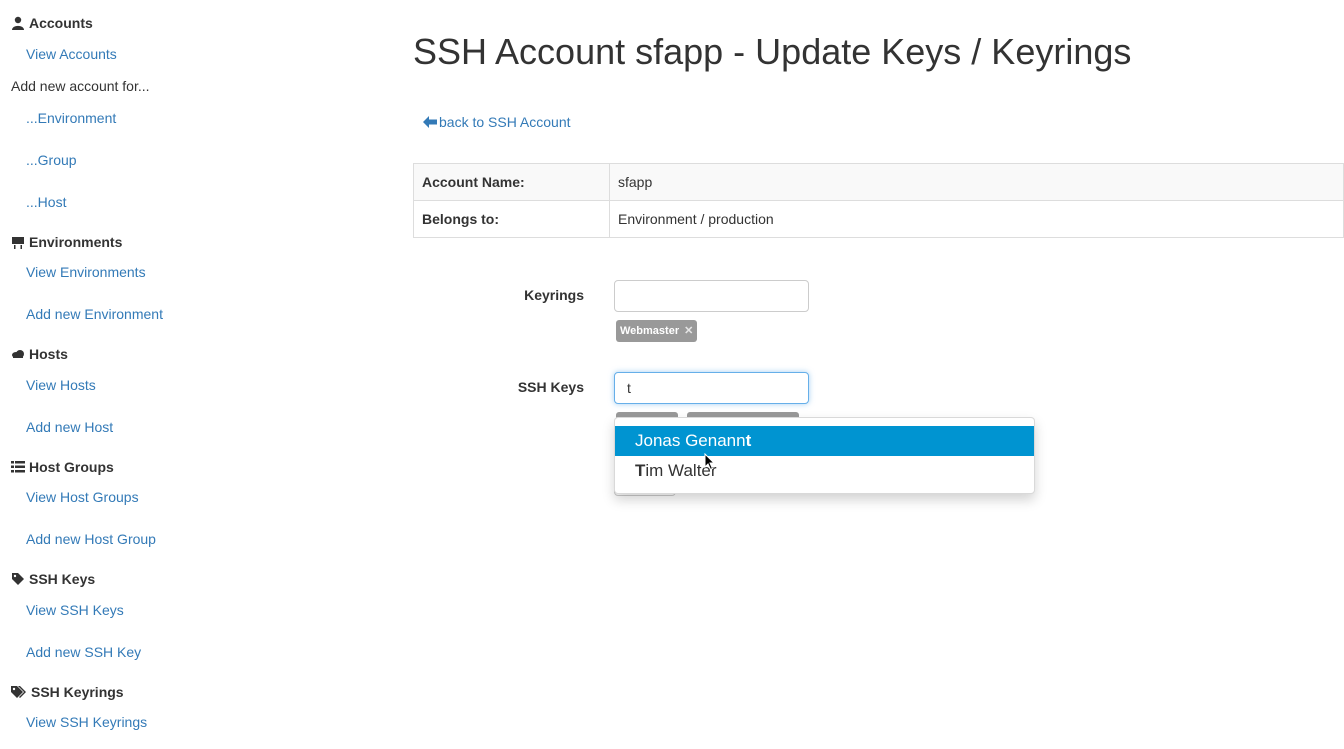 The width and height of the screenshot is (1344, 749). I want to click on sidebar-item-add-account-environment: ...Environment, so click(71, 118).